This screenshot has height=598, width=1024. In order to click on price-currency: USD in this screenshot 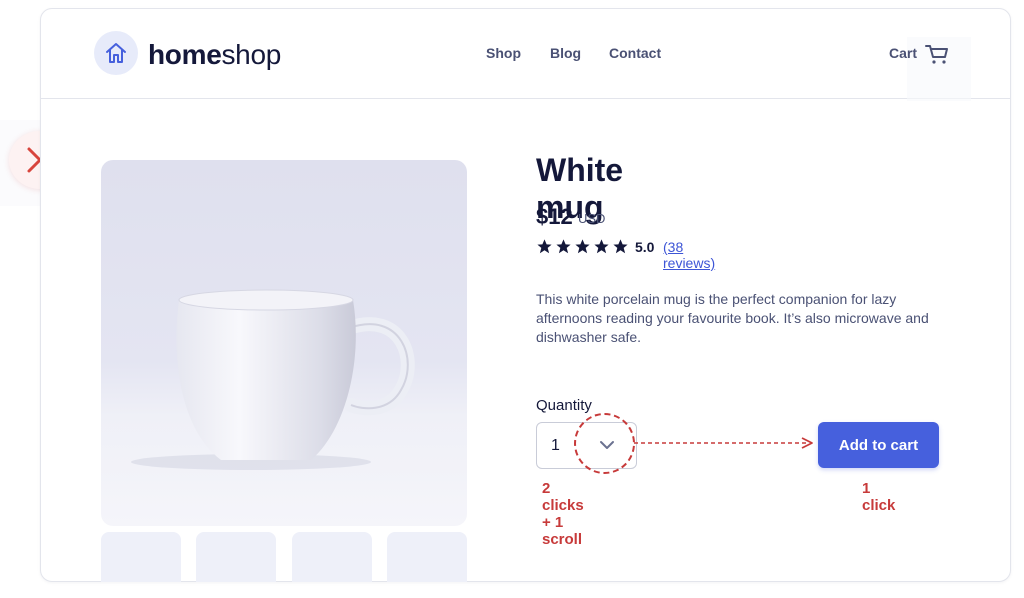, I will do `click(592, 218)`.